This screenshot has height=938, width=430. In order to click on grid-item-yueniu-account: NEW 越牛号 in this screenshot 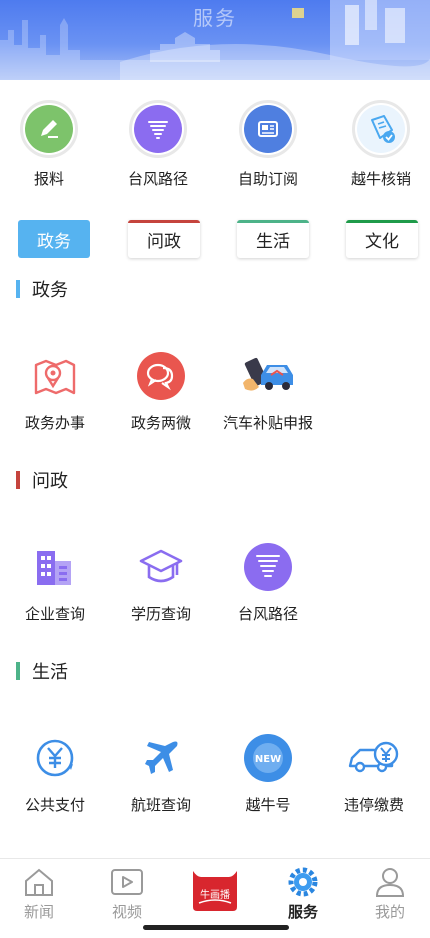, I will do `click(268, 772)`.